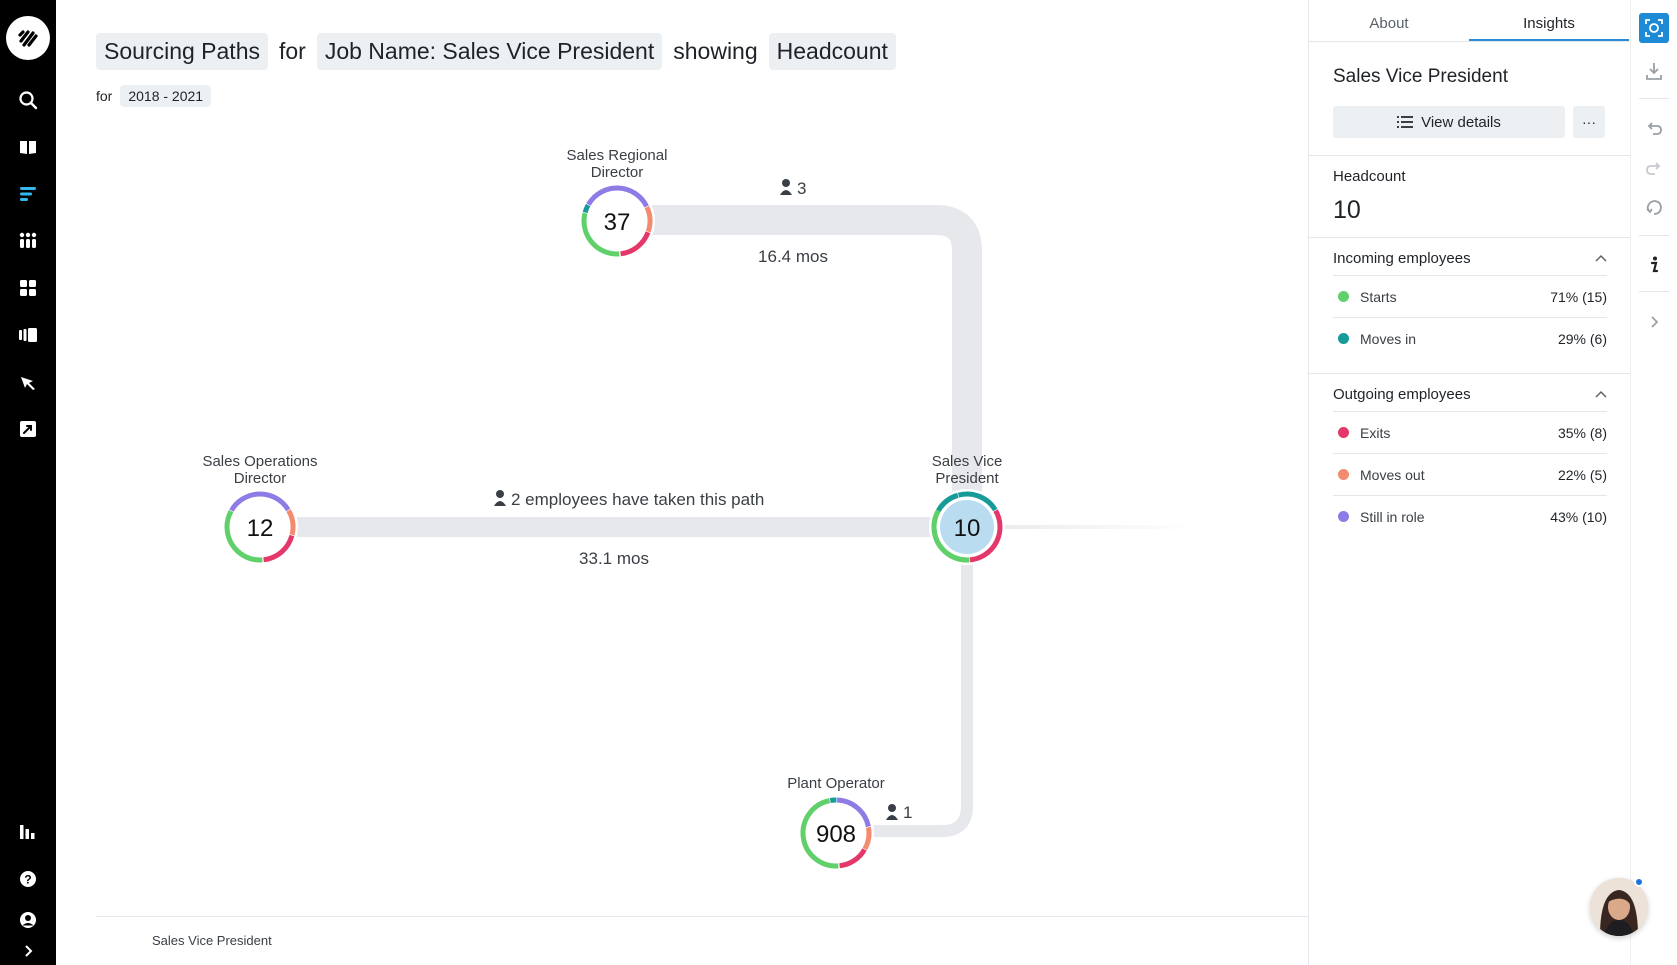  What do you see at coordinates (28, 335) in the screenshot?
I see `cards-icon` at bounding box center [28, 335].